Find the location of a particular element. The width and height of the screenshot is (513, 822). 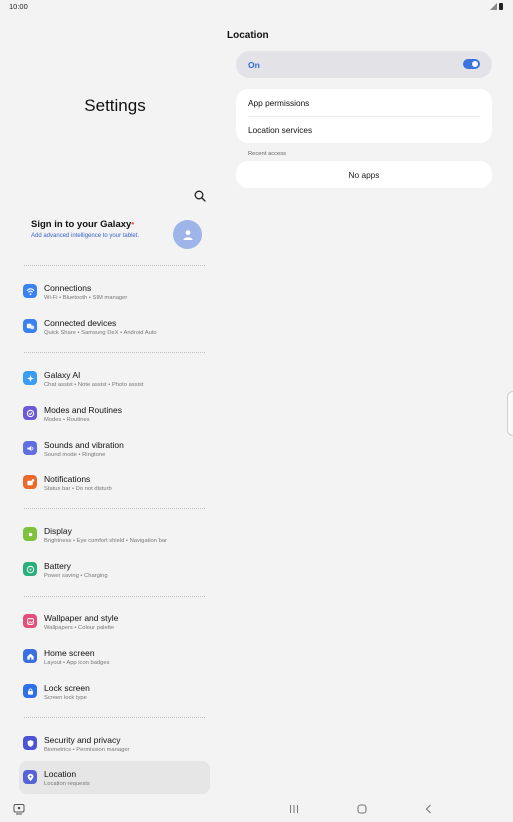

signal-icon is located at coordinates (493, 6).